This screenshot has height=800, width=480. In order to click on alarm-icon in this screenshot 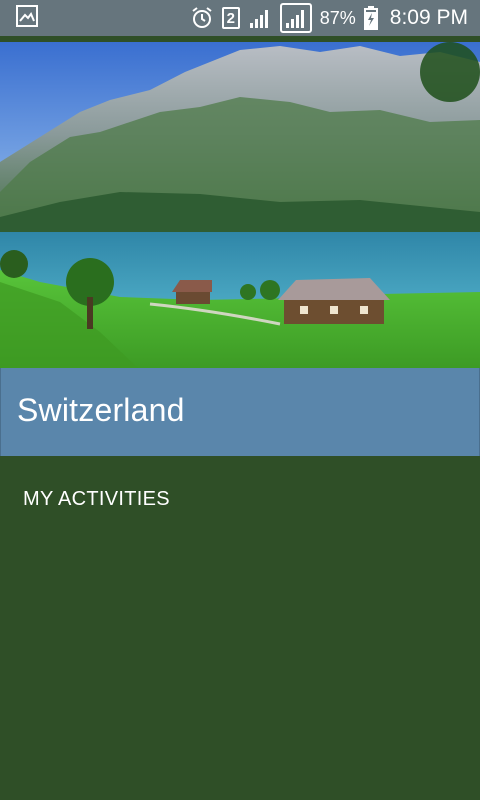, I will do `click(202, 18)`.